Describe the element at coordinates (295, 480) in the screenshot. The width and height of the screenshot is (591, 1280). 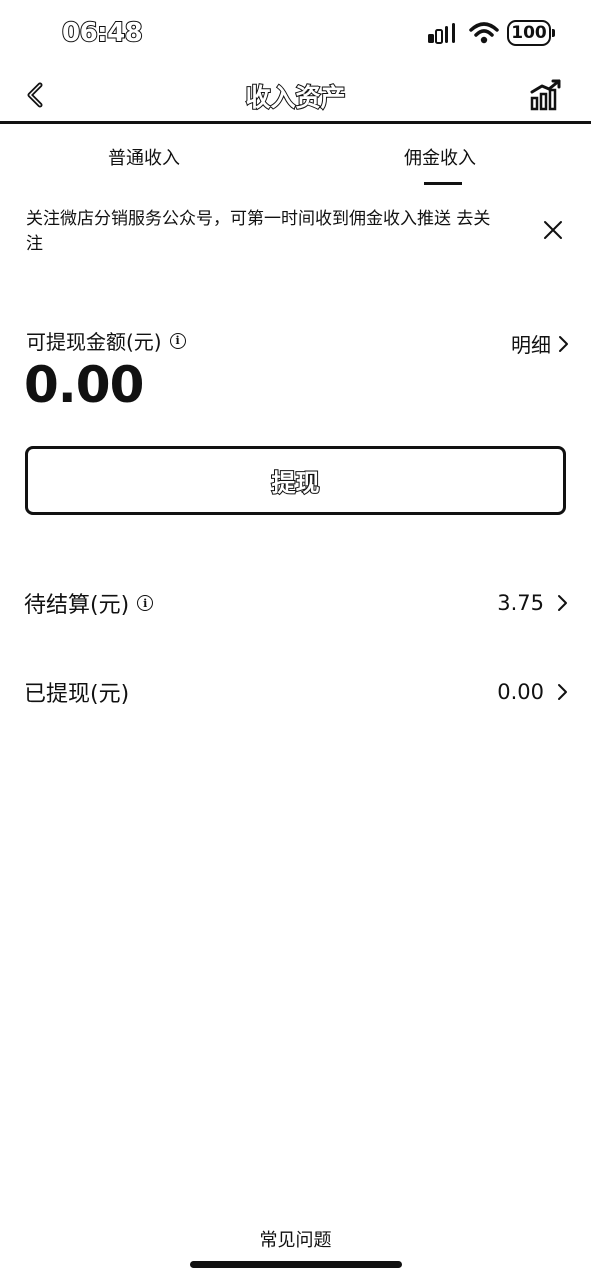
I see `withdraw-button: 提现` at that location.